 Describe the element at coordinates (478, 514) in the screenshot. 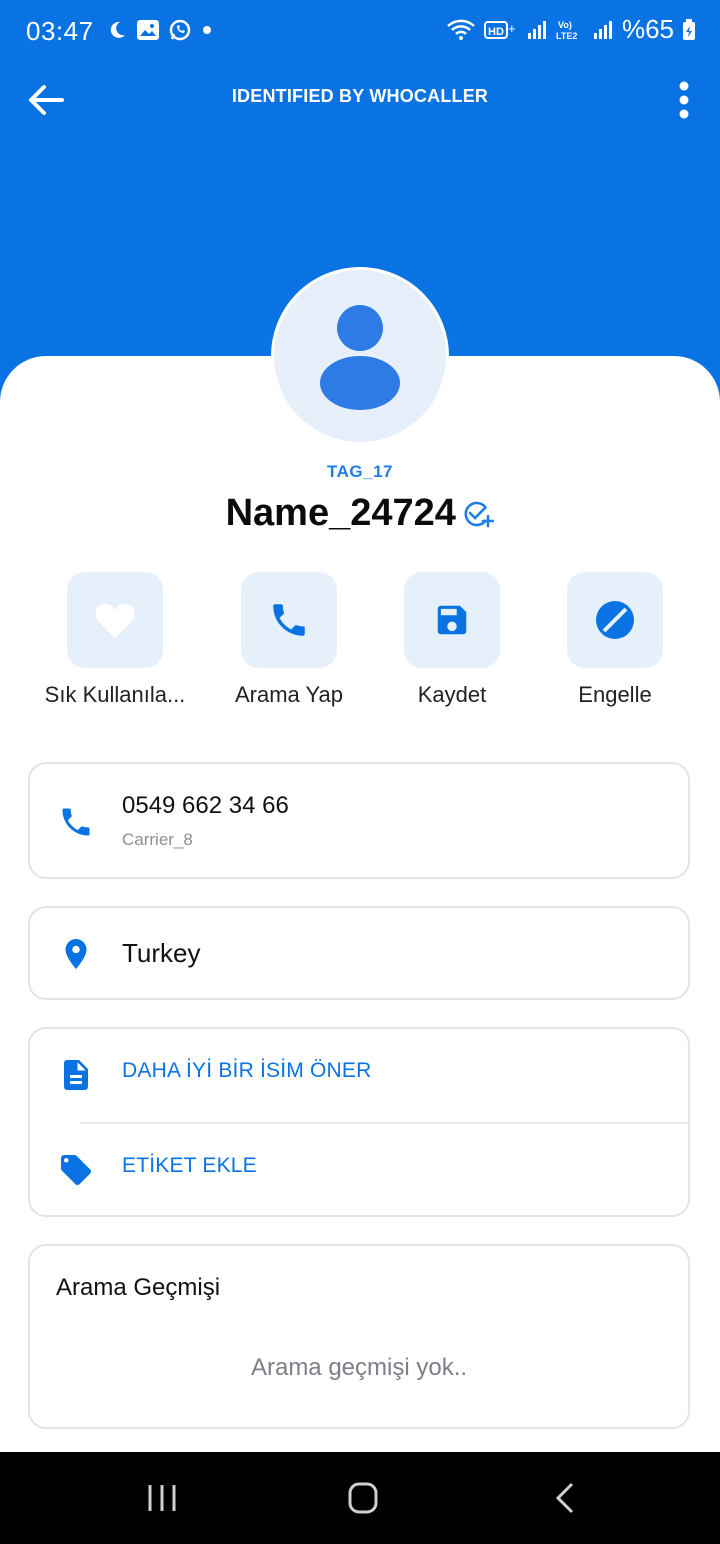

I see `verify-add-icon` at that location.